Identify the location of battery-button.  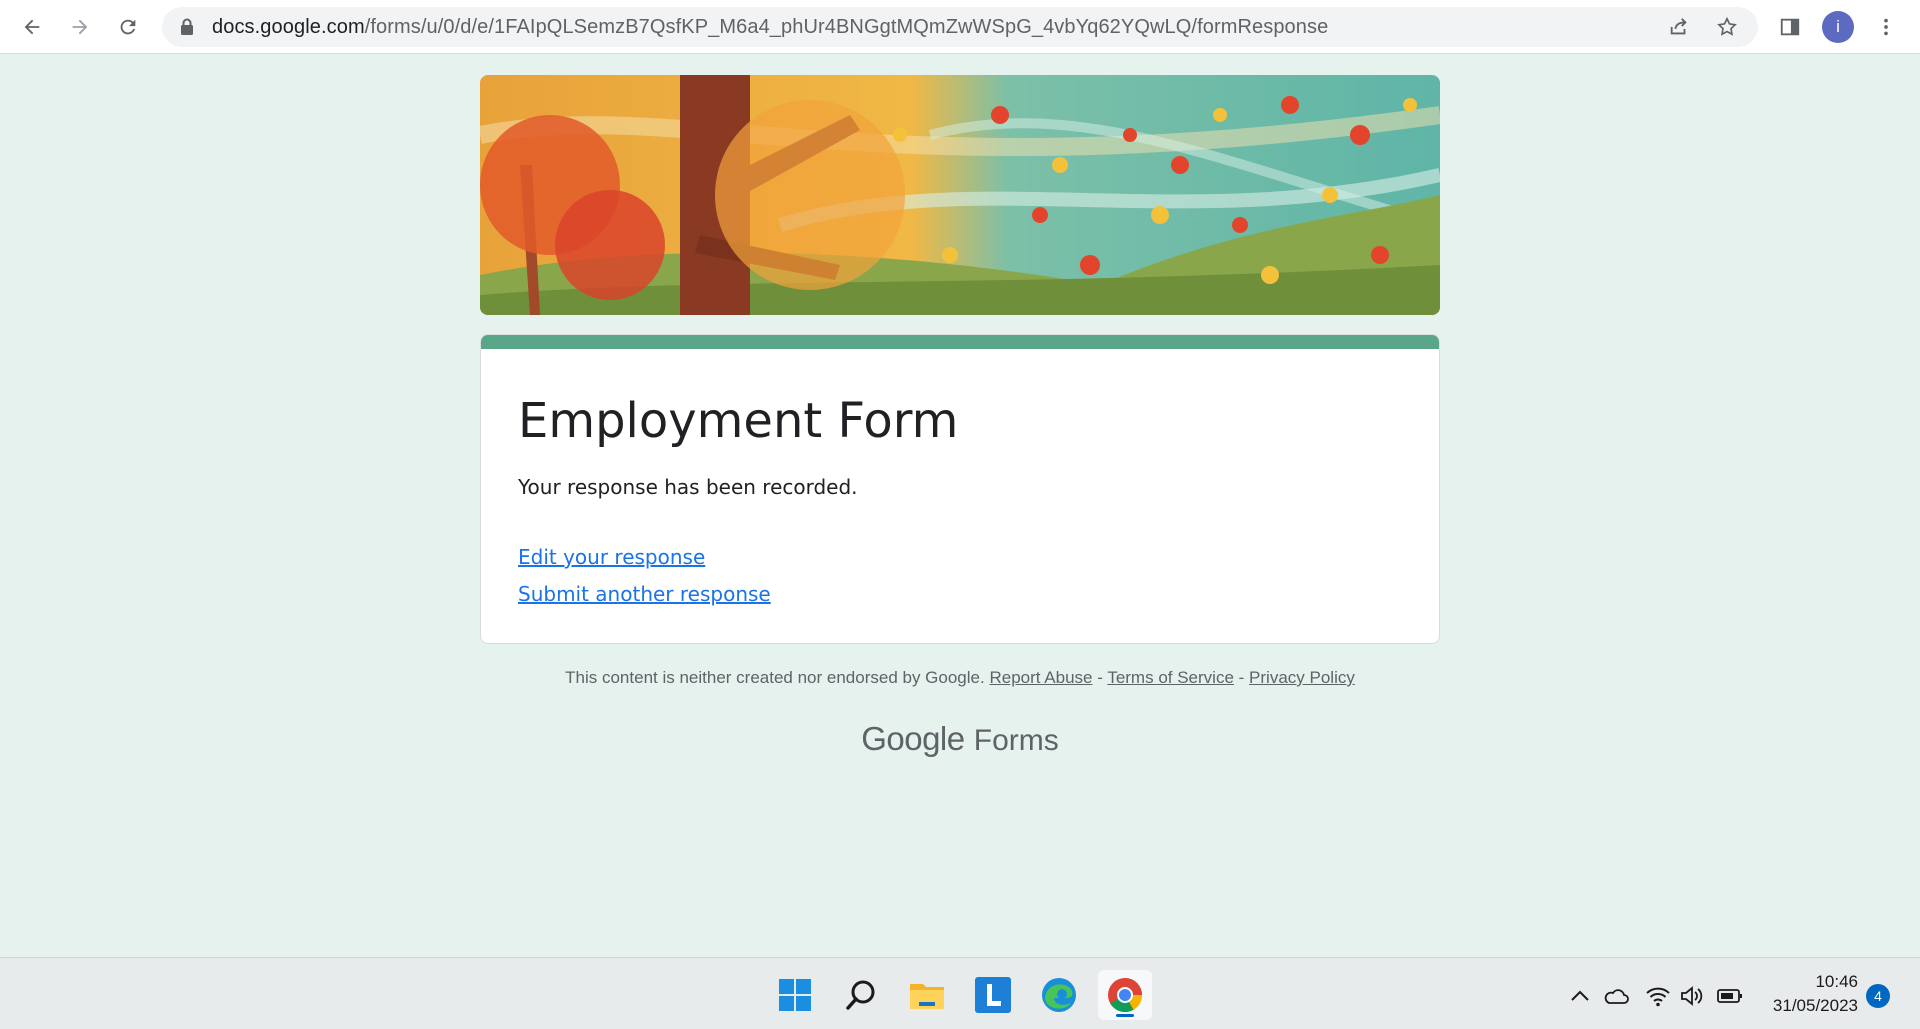
(1730, 996).